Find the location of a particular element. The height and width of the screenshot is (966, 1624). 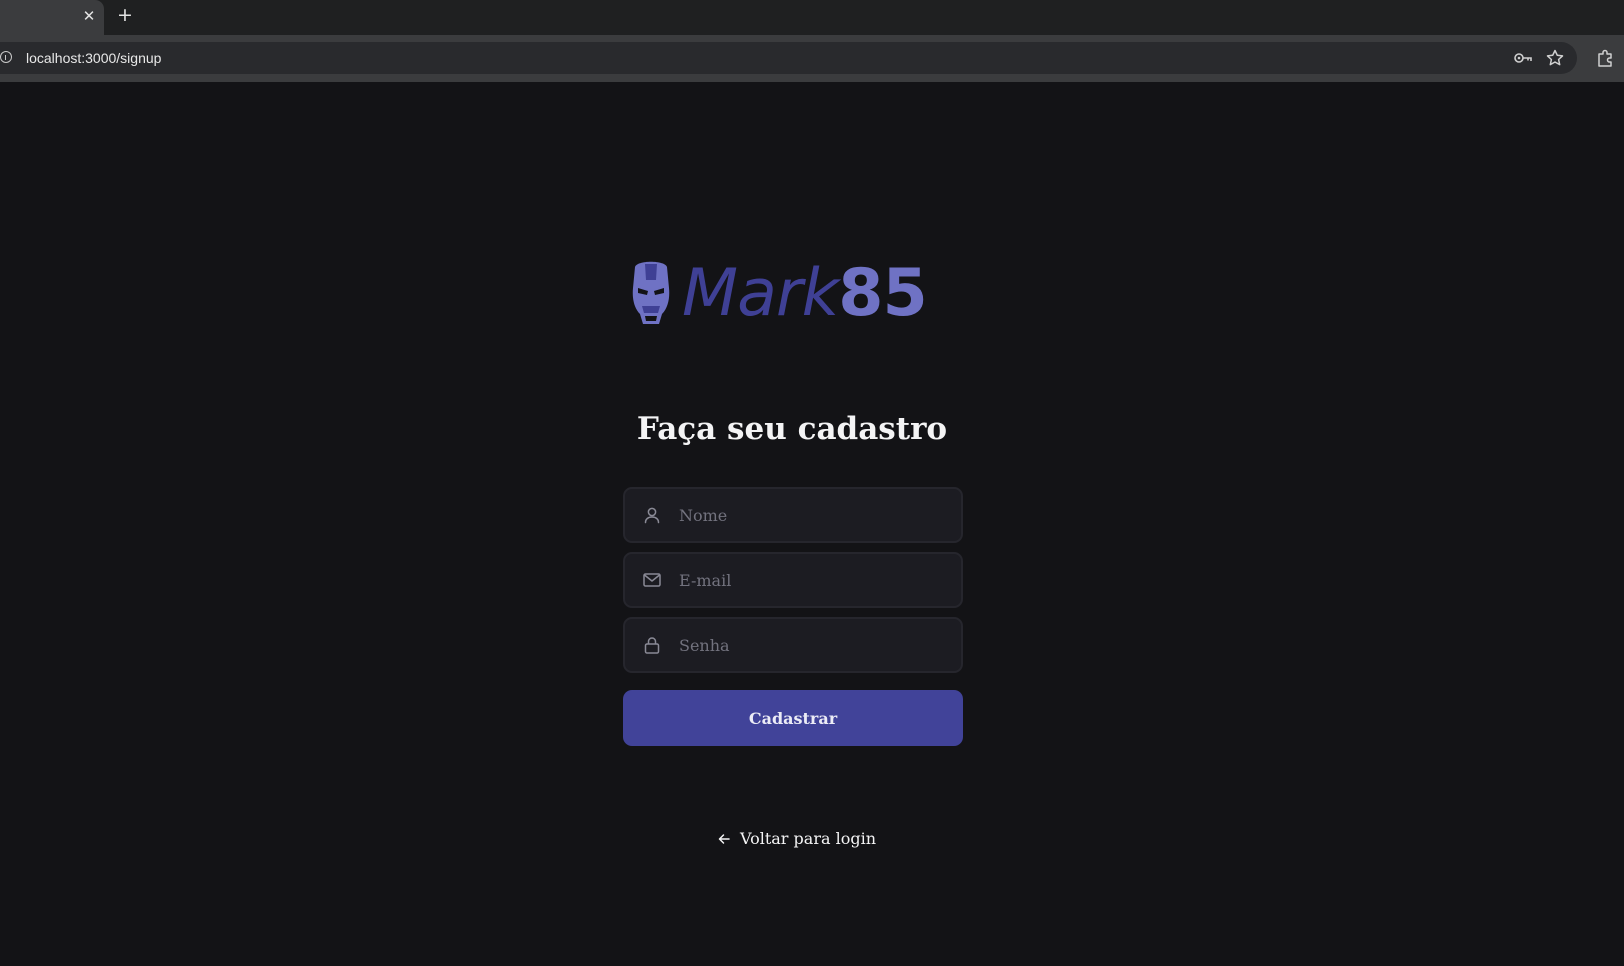

close-tab-icon: ✕ is located at coordinates (89, 16).